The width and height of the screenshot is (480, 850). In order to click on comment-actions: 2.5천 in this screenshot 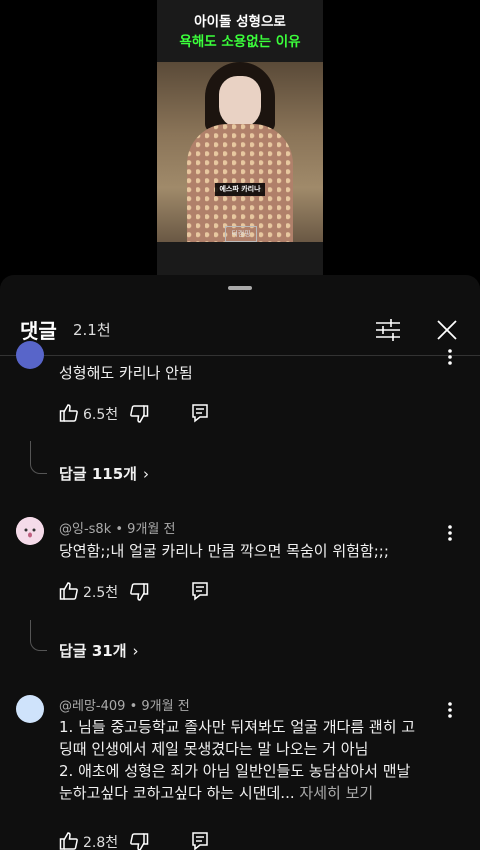, I will do `click(209, 593)`.